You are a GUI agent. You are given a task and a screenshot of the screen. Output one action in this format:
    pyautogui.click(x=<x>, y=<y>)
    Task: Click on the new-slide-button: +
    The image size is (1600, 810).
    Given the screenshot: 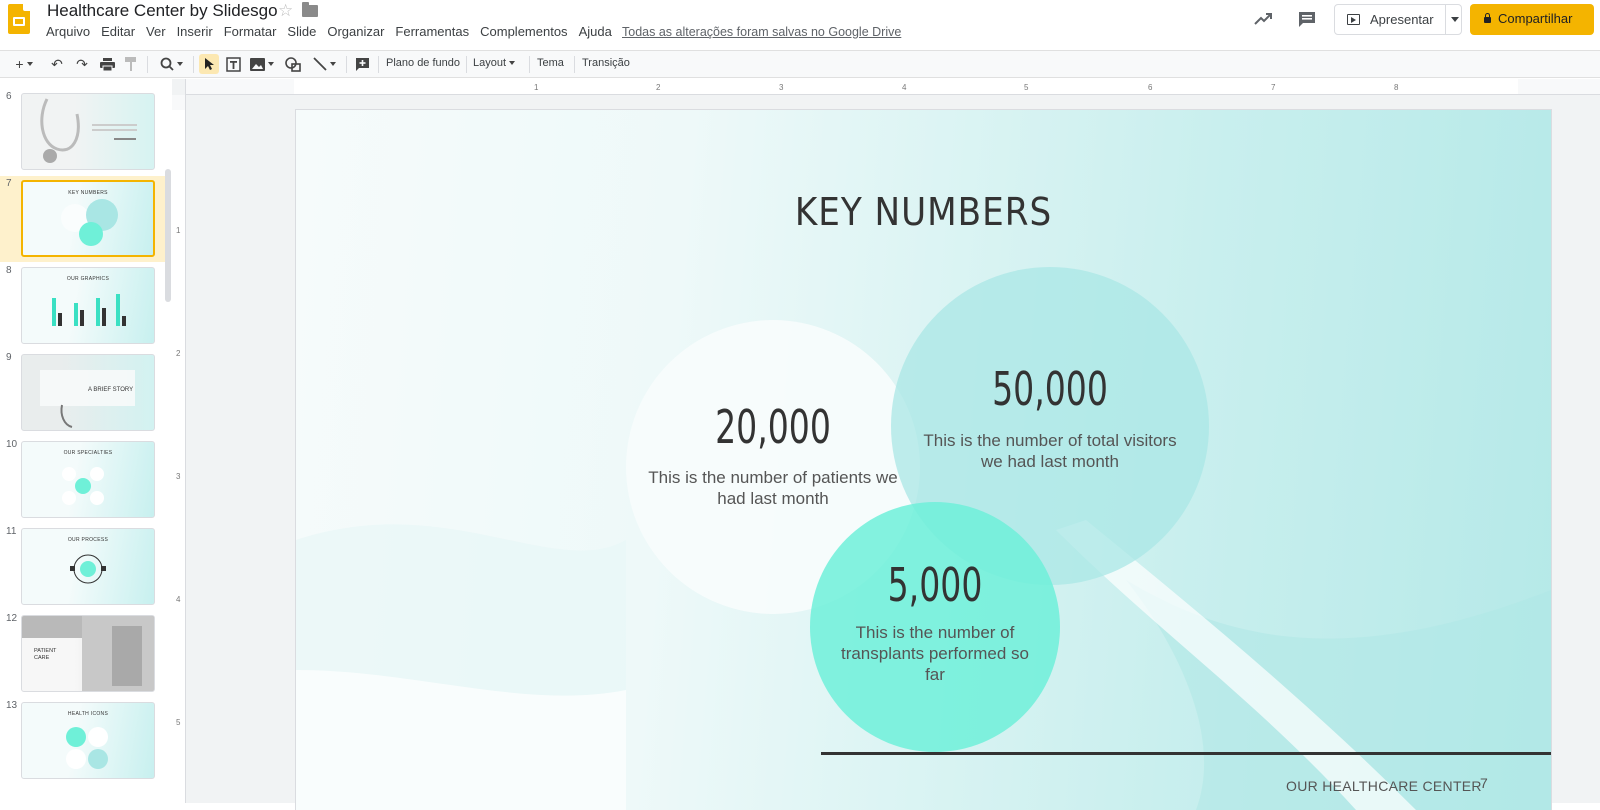 What is the action you would take?
    pyautogui.click(x=24, y=64)
    